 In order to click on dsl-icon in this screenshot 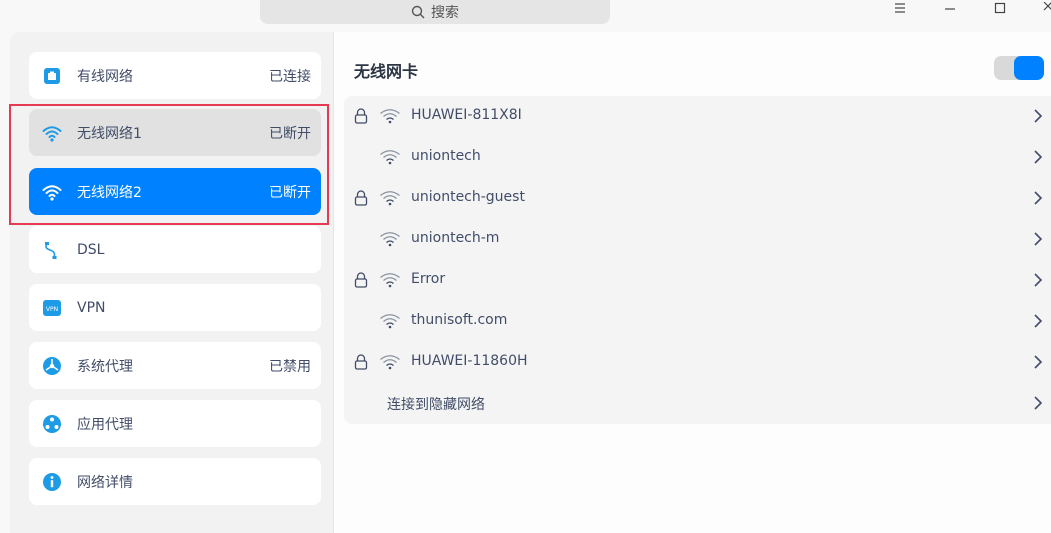, I will do `click(51, 250)`.